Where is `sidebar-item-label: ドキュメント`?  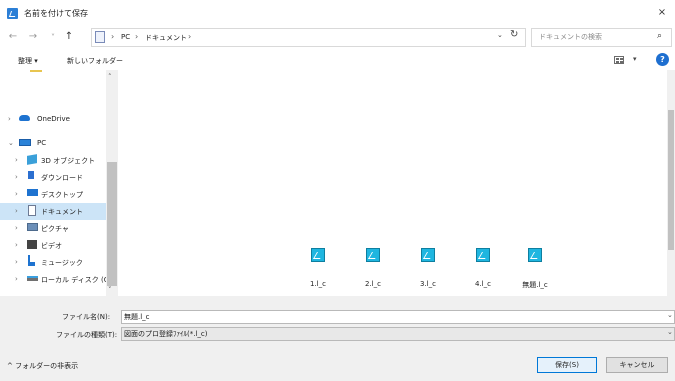 sidebar-item-label: ドキュメント is located at coordinates (62, 212).